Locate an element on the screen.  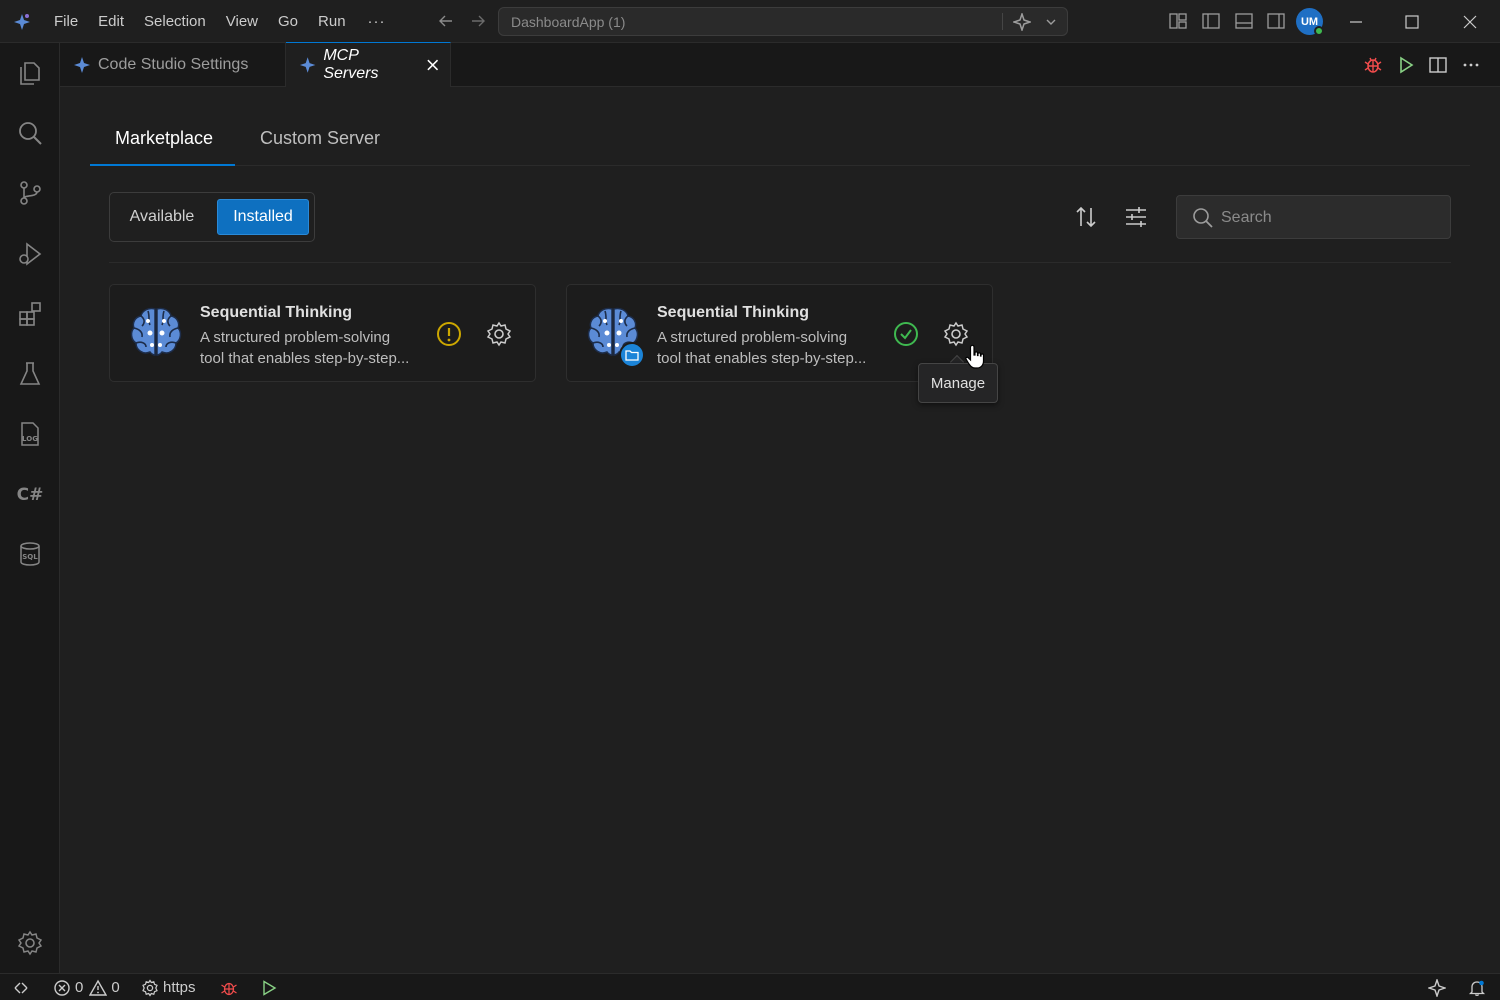
split-editor-icon is located at coordinates (1438, 65).